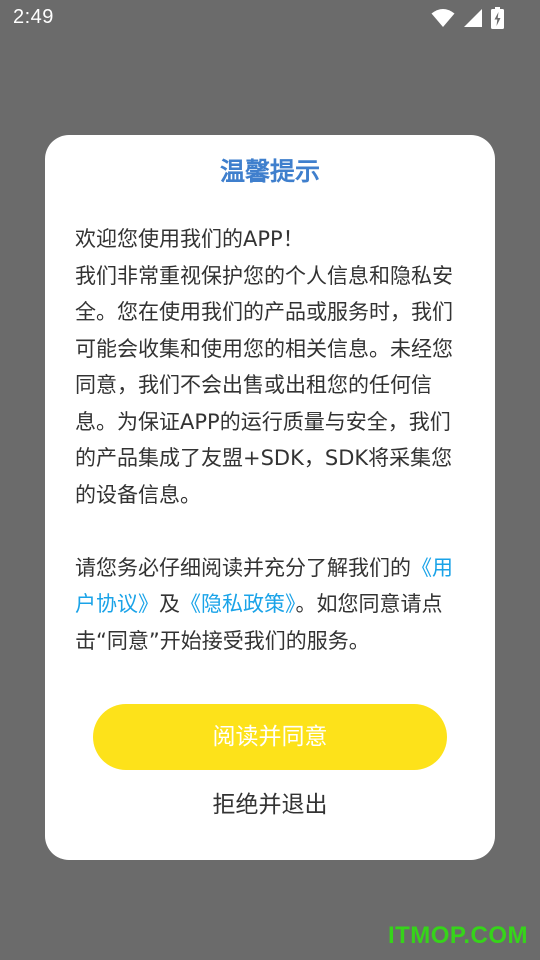  Describe the element at coordinates (169, 604) in the screenshot. I see `and-text: 及` at that location.